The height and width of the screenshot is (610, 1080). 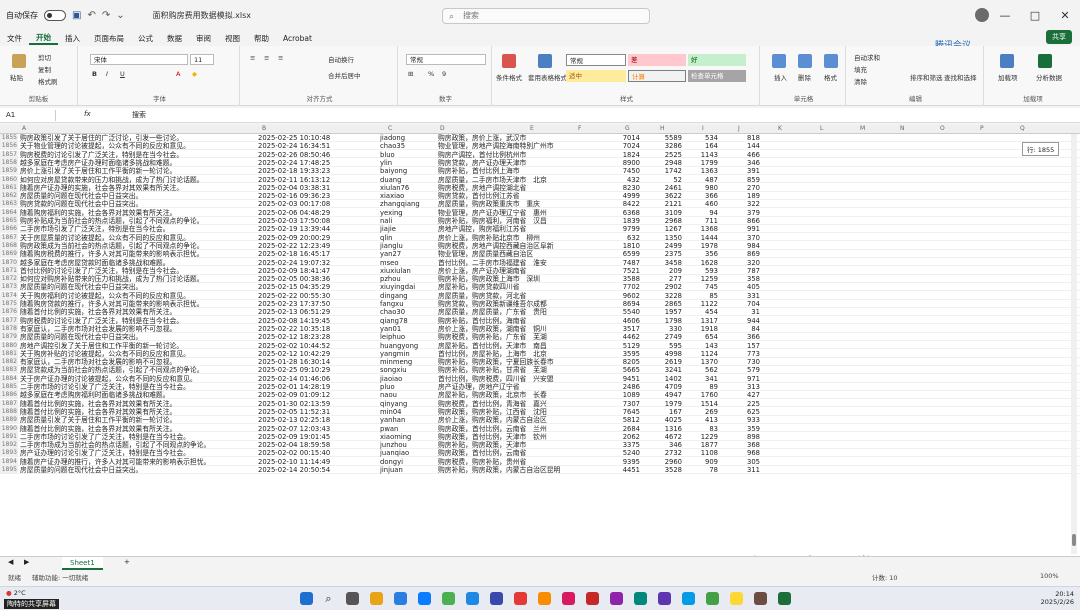 I want to click on cell-user: fangxu, so click(x=408, y=304).